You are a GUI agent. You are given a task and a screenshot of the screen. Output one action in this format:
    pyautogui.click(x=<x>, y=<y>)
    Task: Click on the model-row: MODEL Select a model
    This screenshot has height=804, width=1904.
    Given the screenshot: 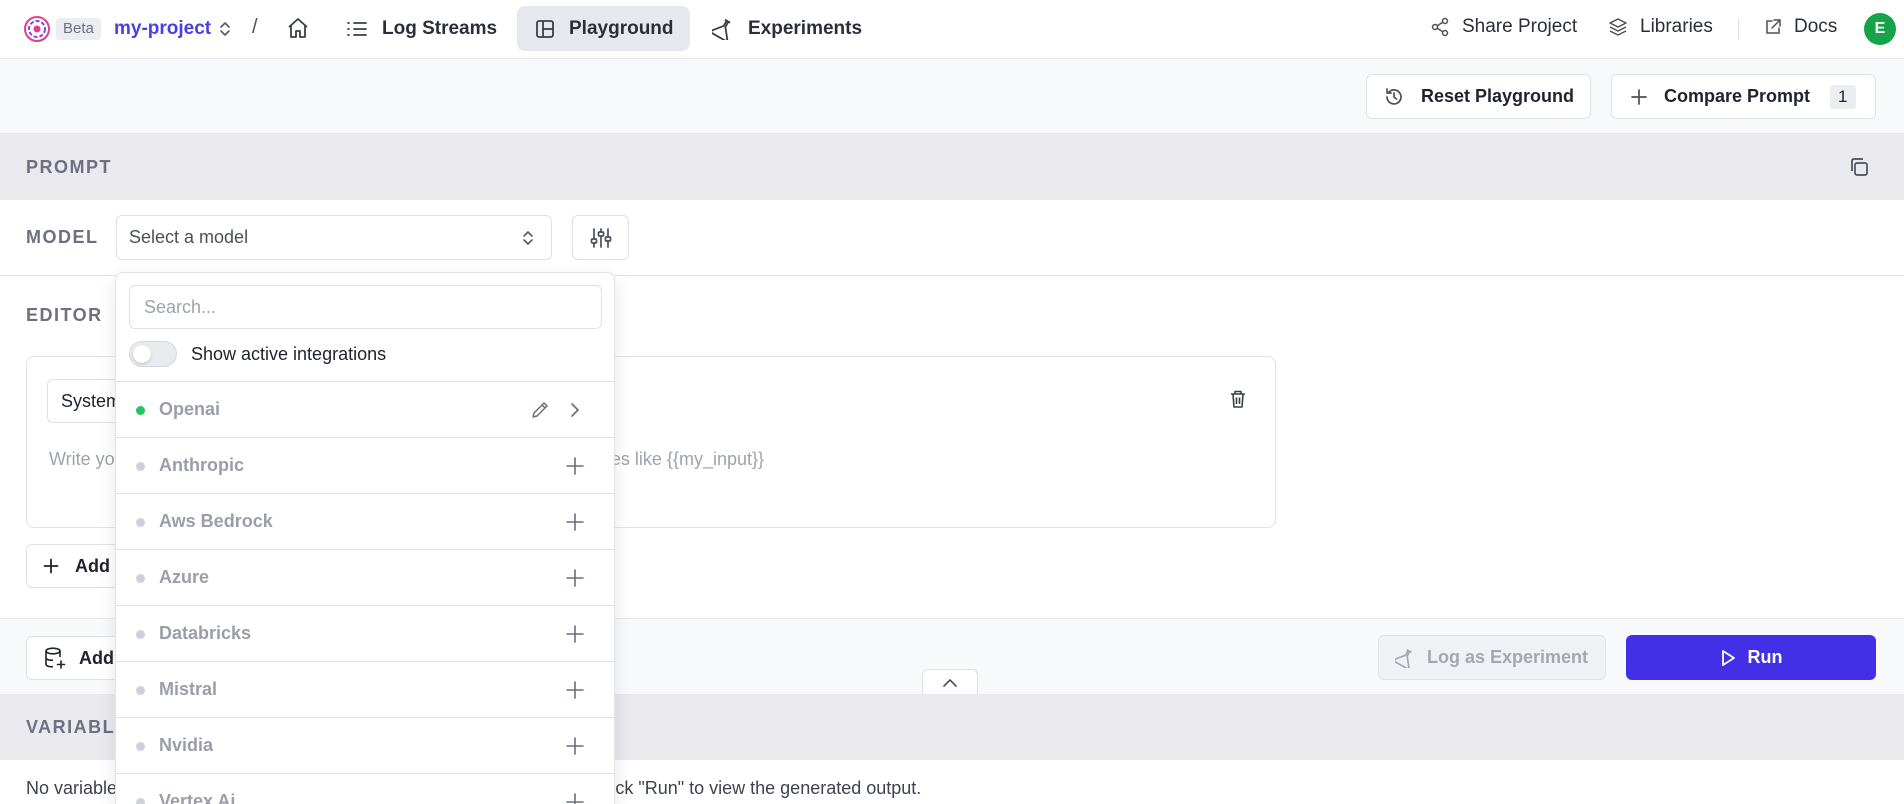 What is the action you would take?
    pyautogui.click(x=952, y=238)
    